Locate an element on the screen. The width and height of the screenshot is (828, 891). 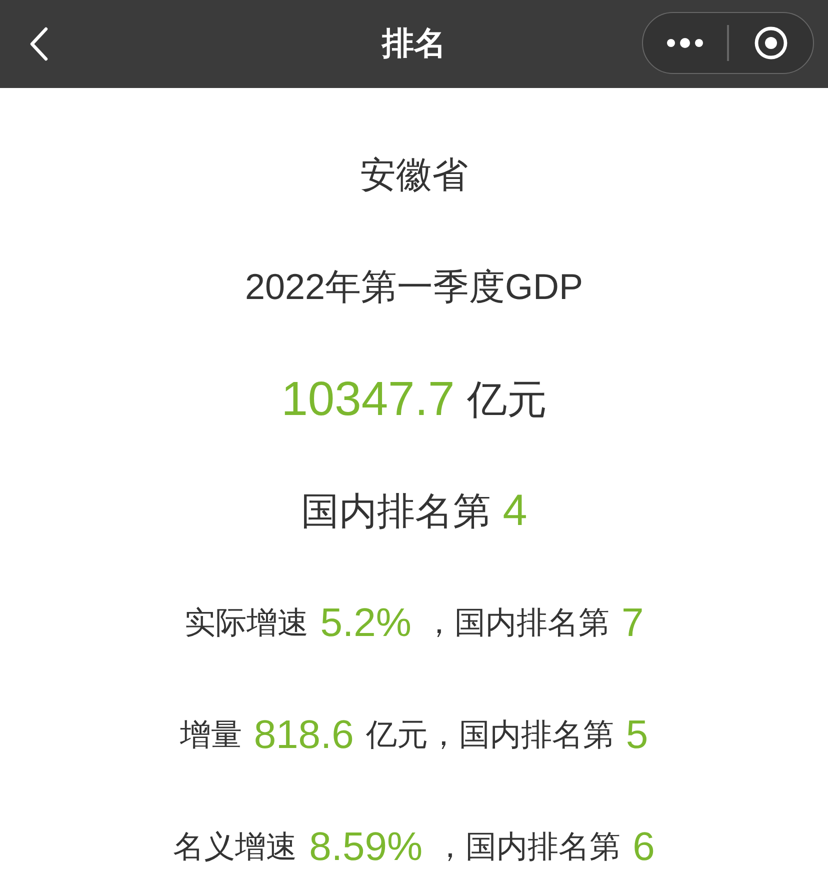
stat-value: 10347.7 is located at coordinates (368, 399).